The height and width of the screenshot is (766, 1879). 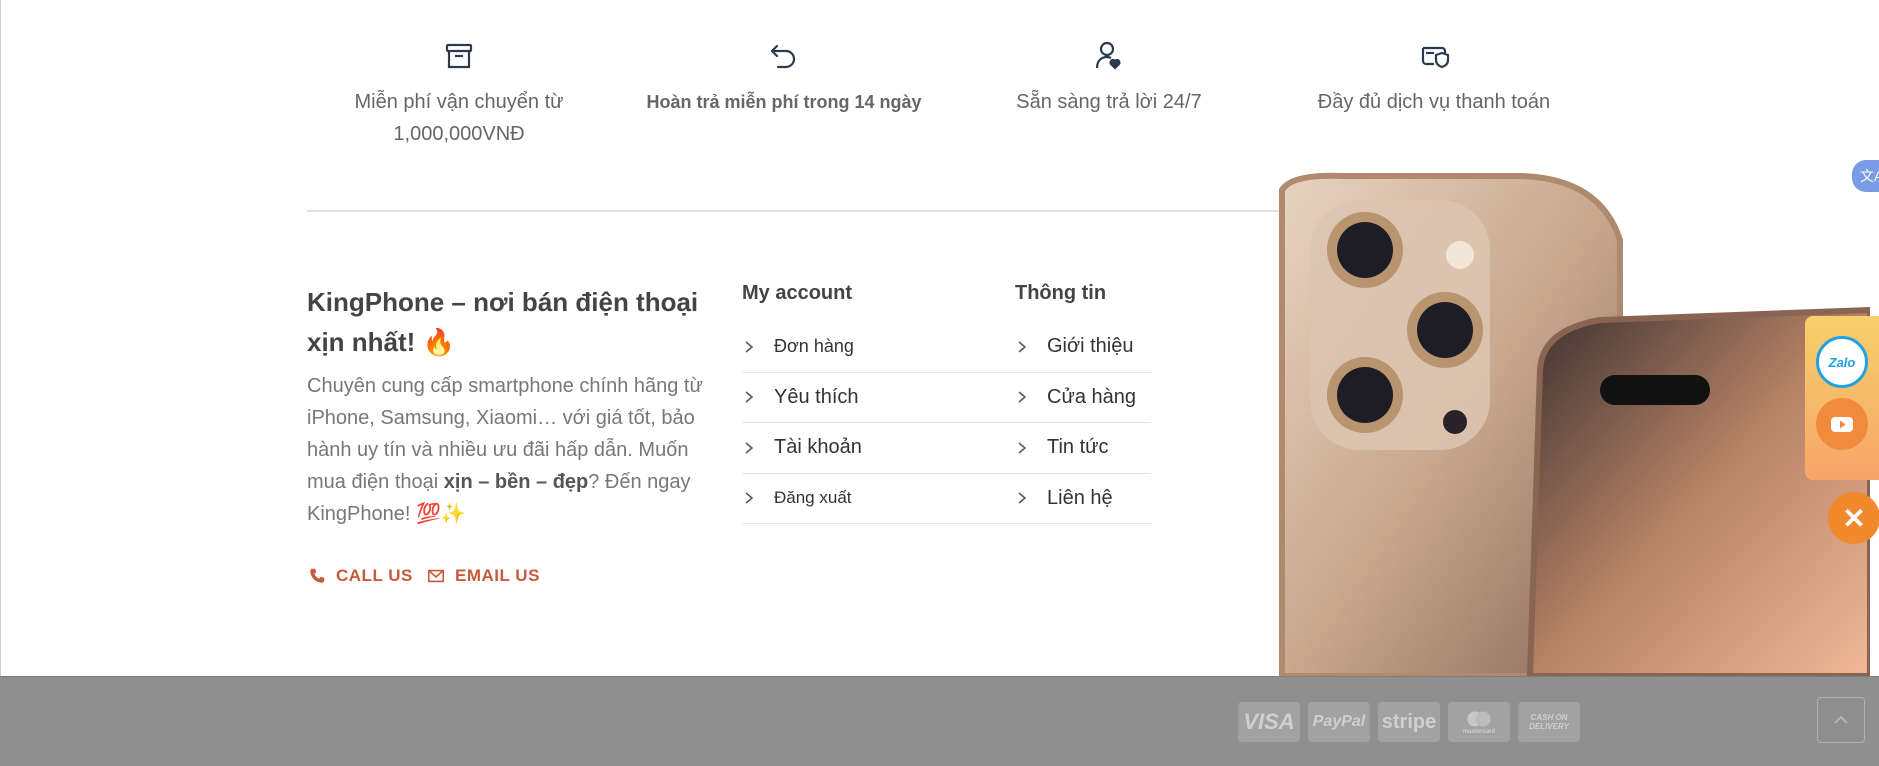 I want to click on info-item-about: Giới thiệu, so click(x=1083, y=347).